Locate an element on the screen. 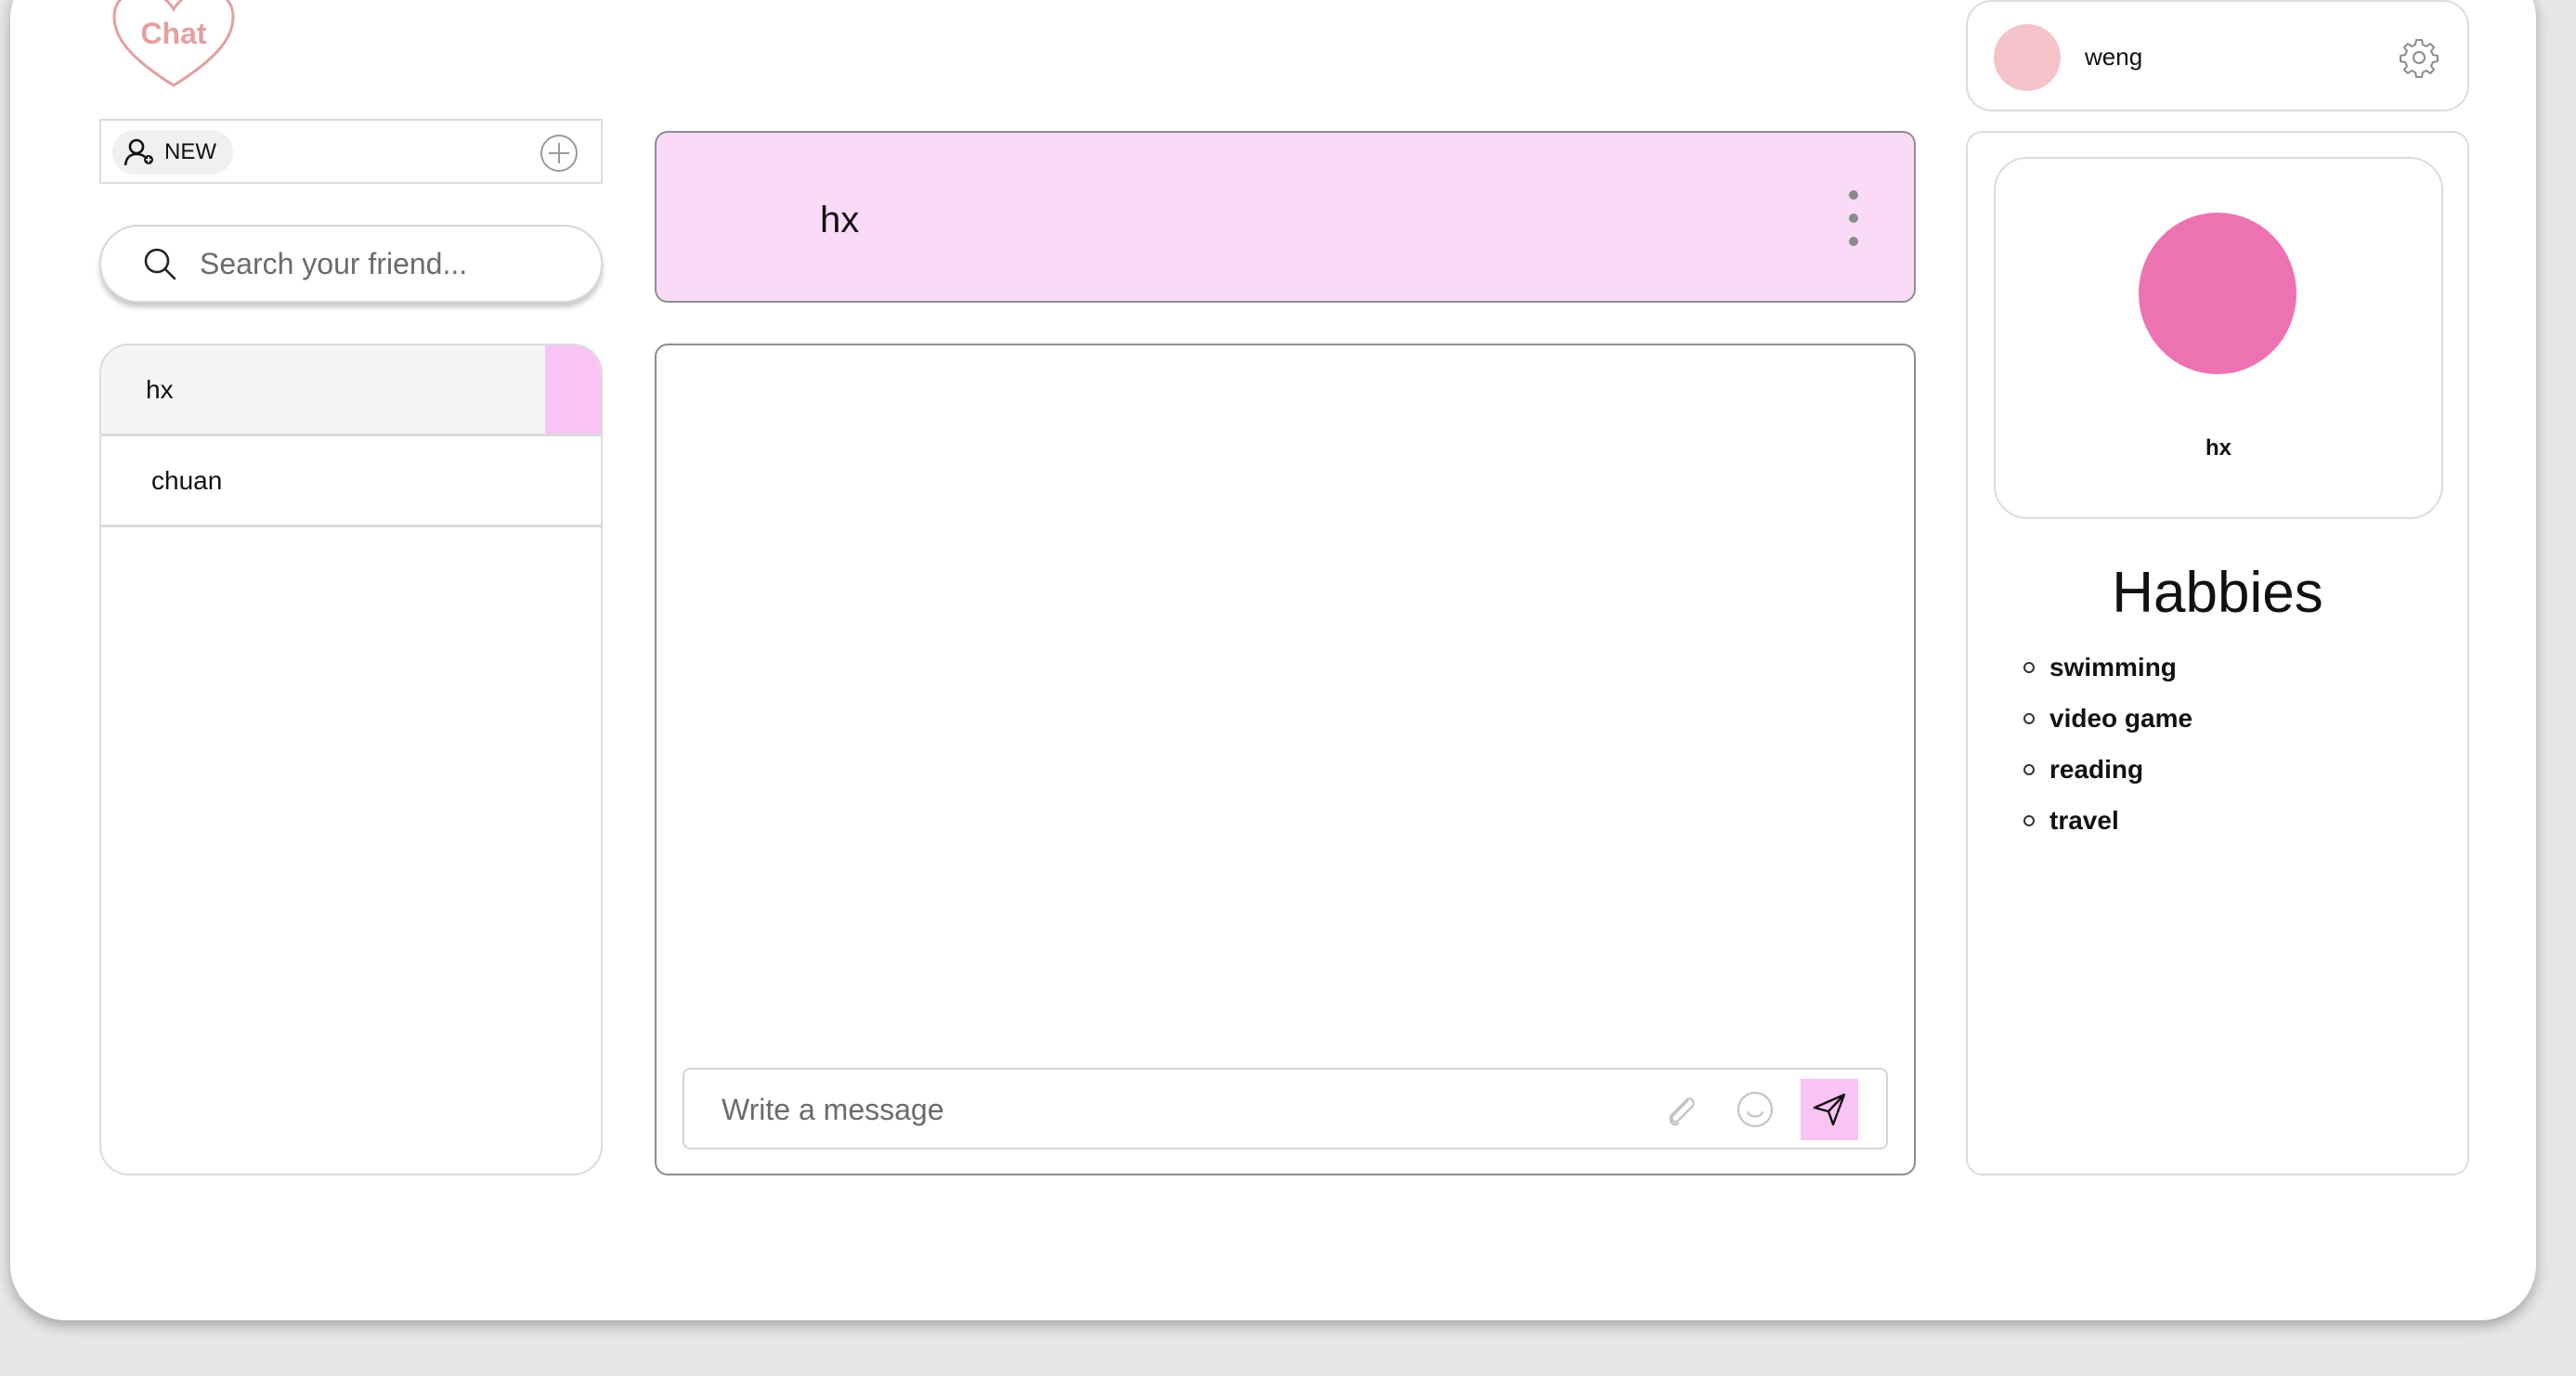  friend-search is located at coordinates (351, 264).